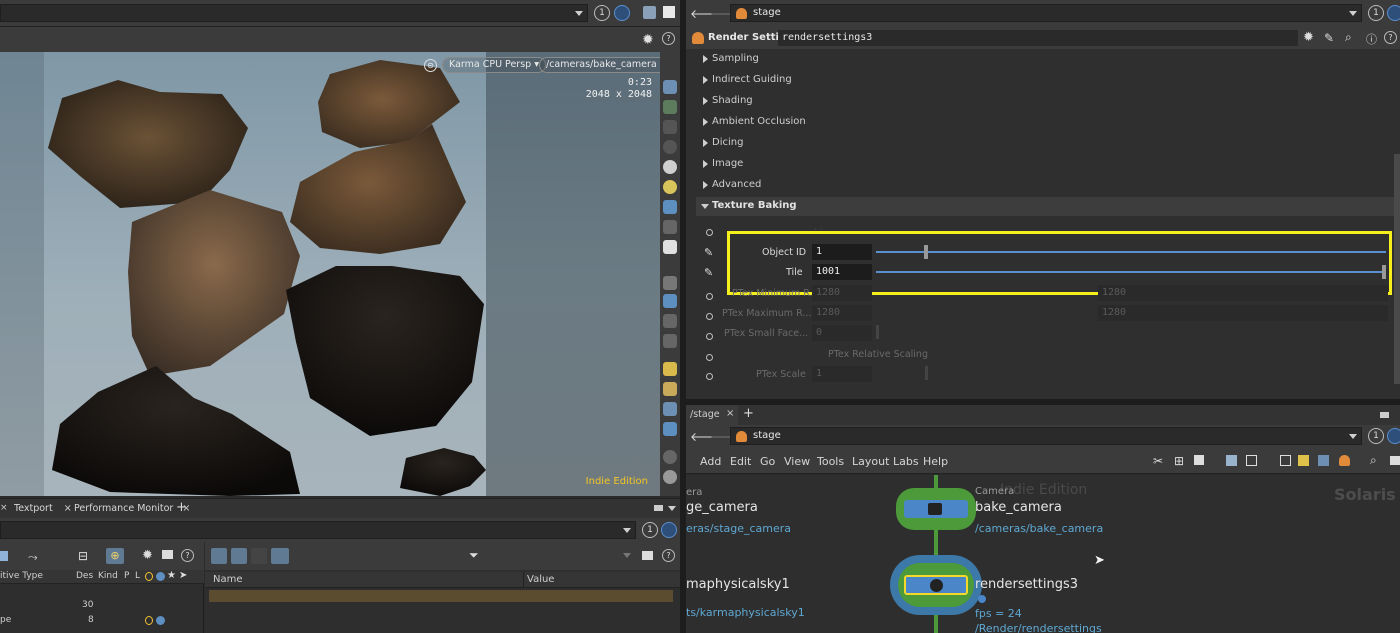 This screenshot has height=633, width=1400. Describe the element at coordinates (745, 612) in the screenshot. I see `left-node-path: ts/karmaphysicalsky1` at that location.